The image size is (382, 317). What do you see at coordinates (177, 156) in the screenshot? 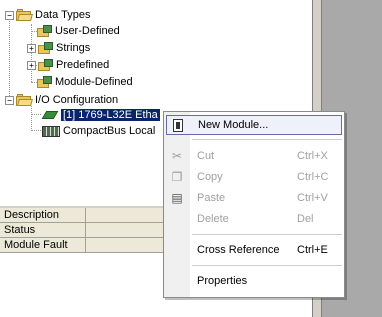
I see `scissors-icon: ✂` at bounding box center [177, 156].